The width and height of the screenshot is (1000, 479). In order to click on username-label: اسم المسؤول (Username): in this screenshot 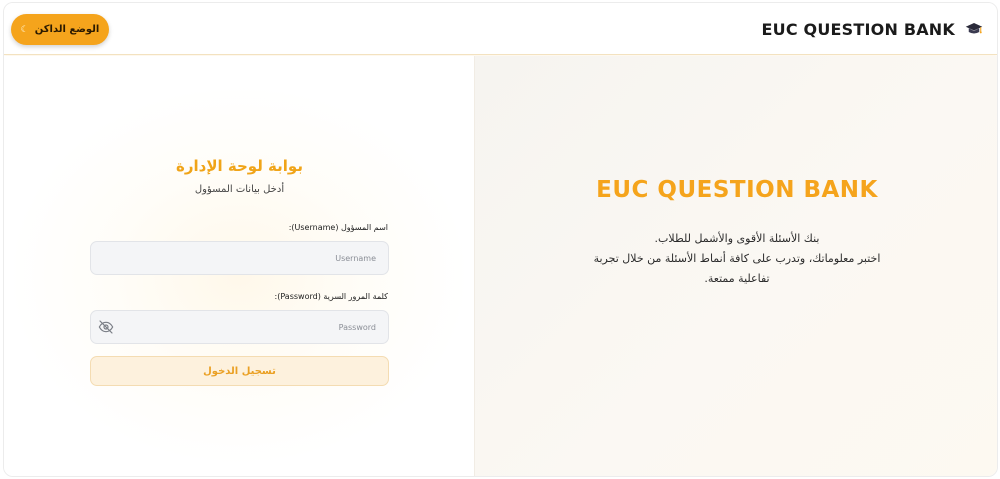, I will do `click(338, 227)`.